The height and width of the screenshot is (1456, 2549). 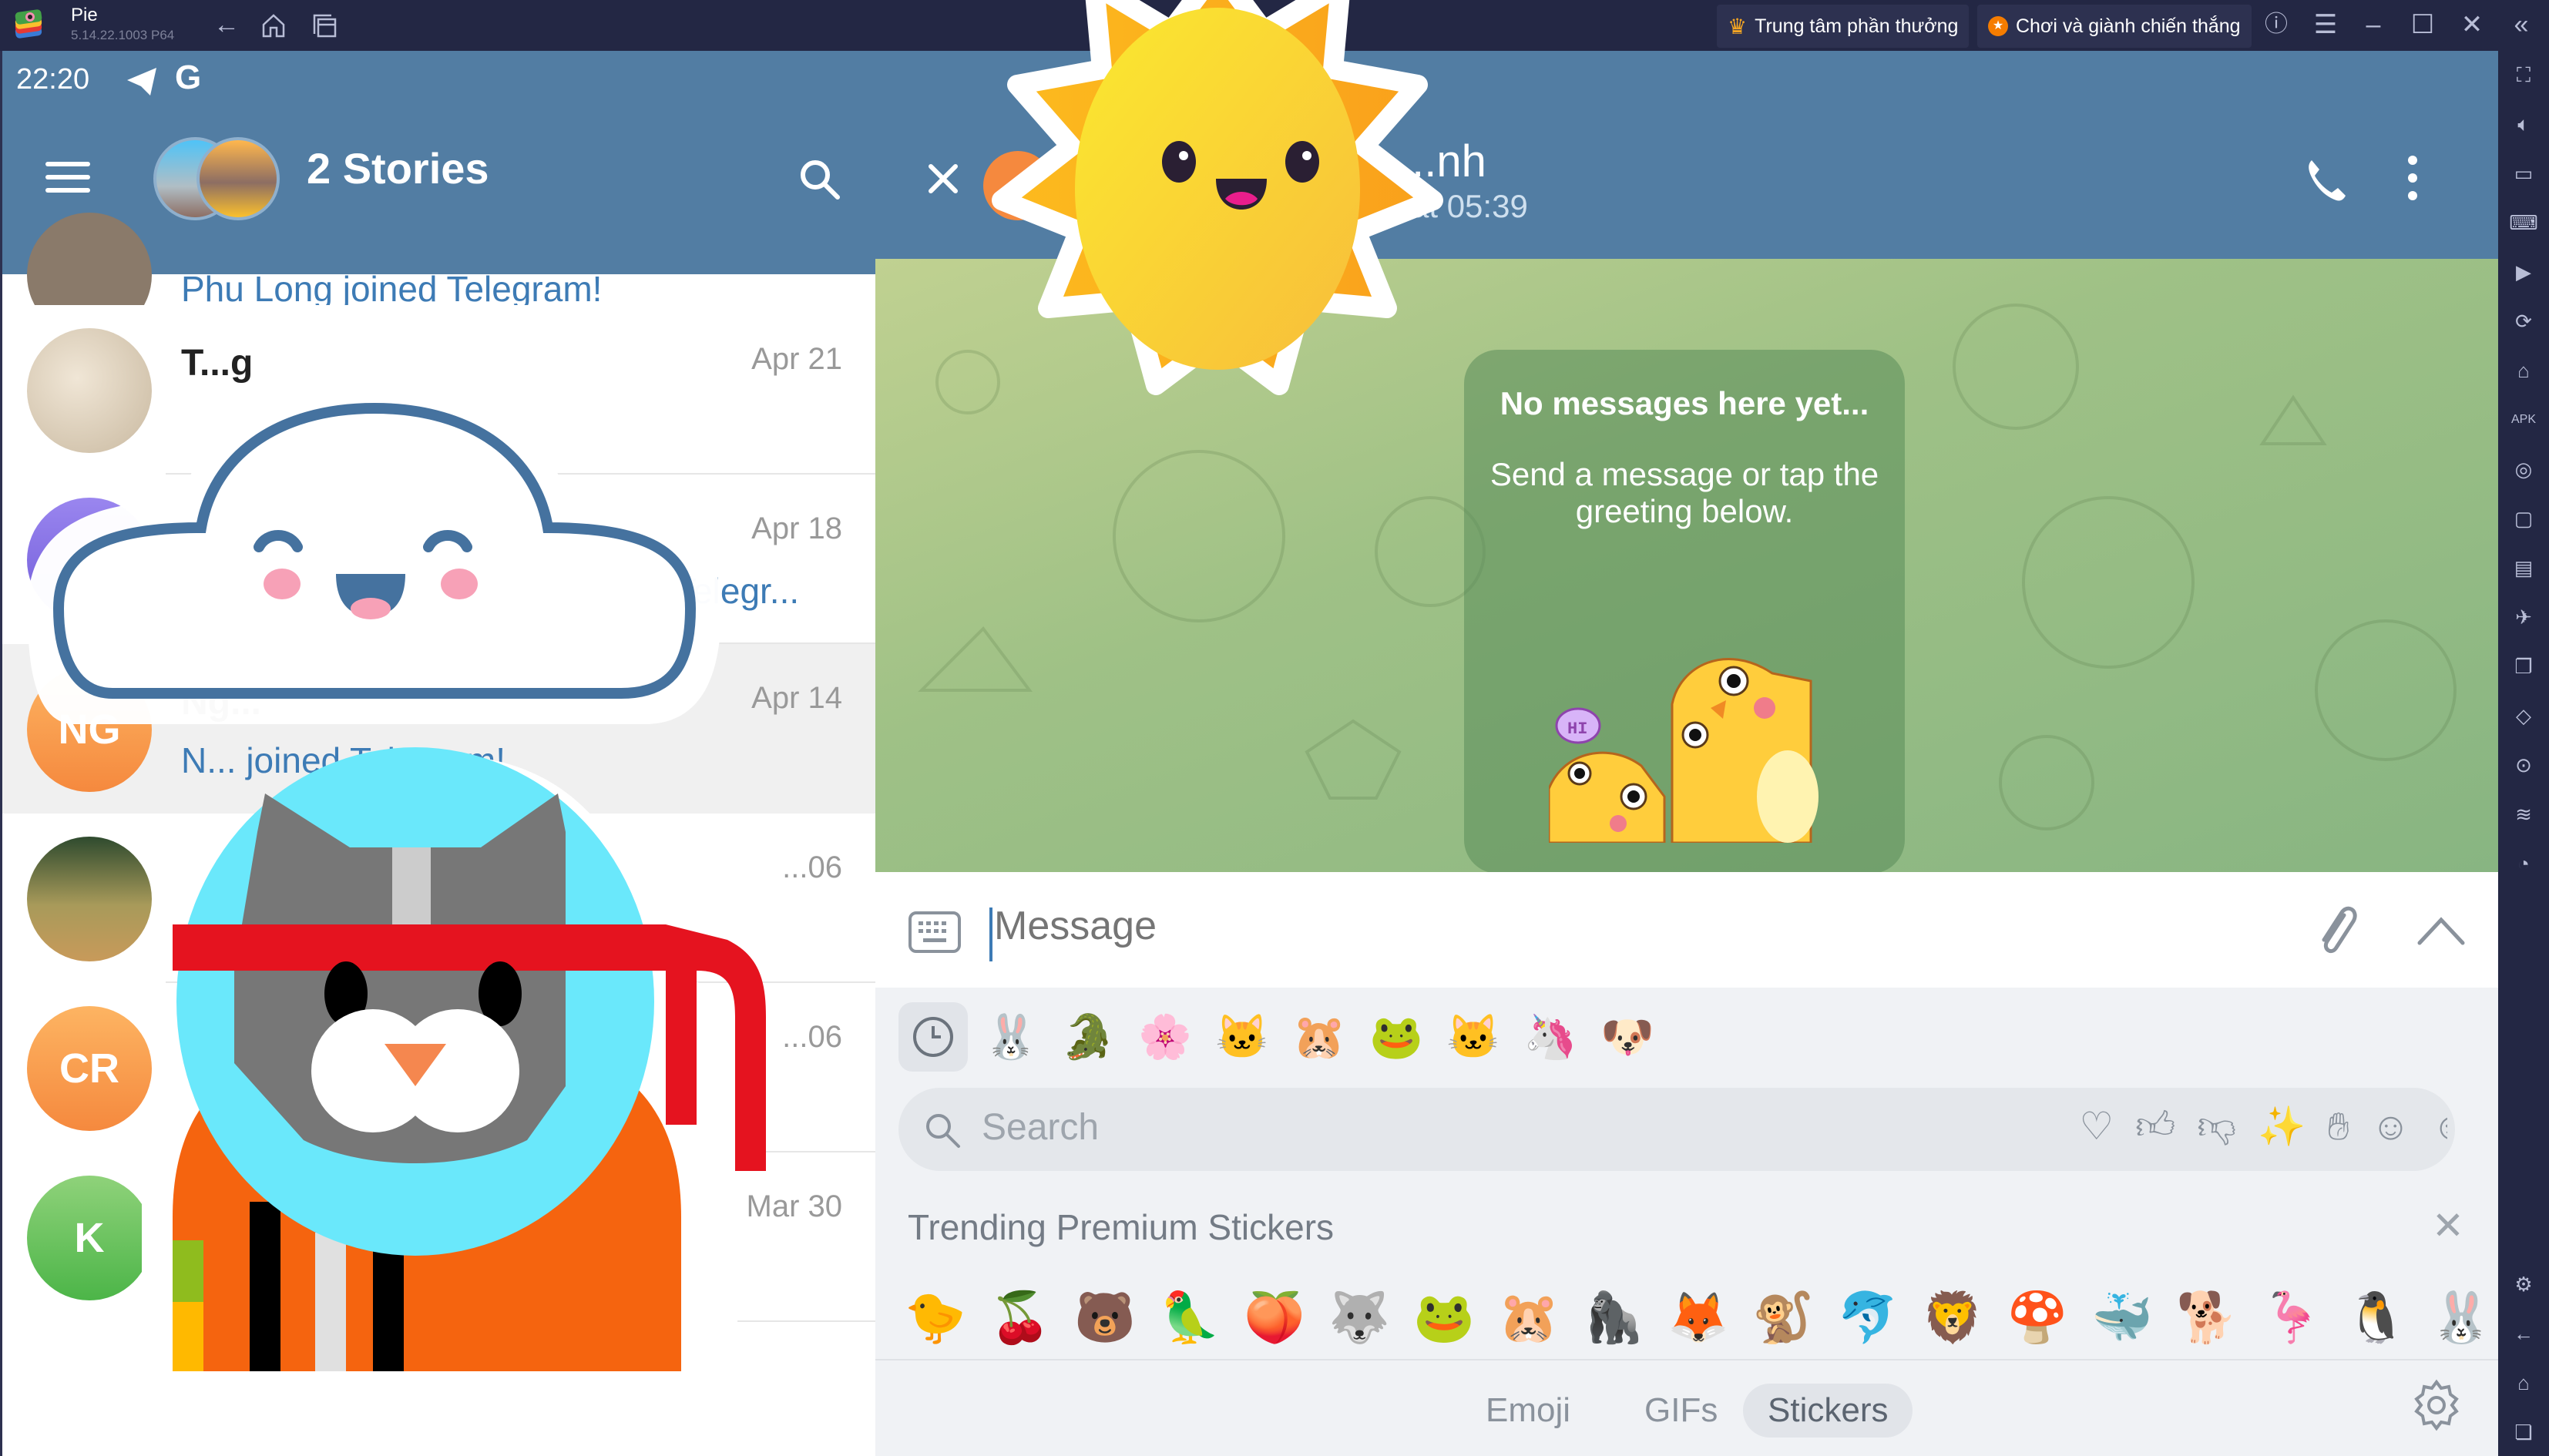 What do you see at coordinates (2523, 420) in the screenshot?
I see `apk-install-icon: APK` at bounding box center [2523, 420].